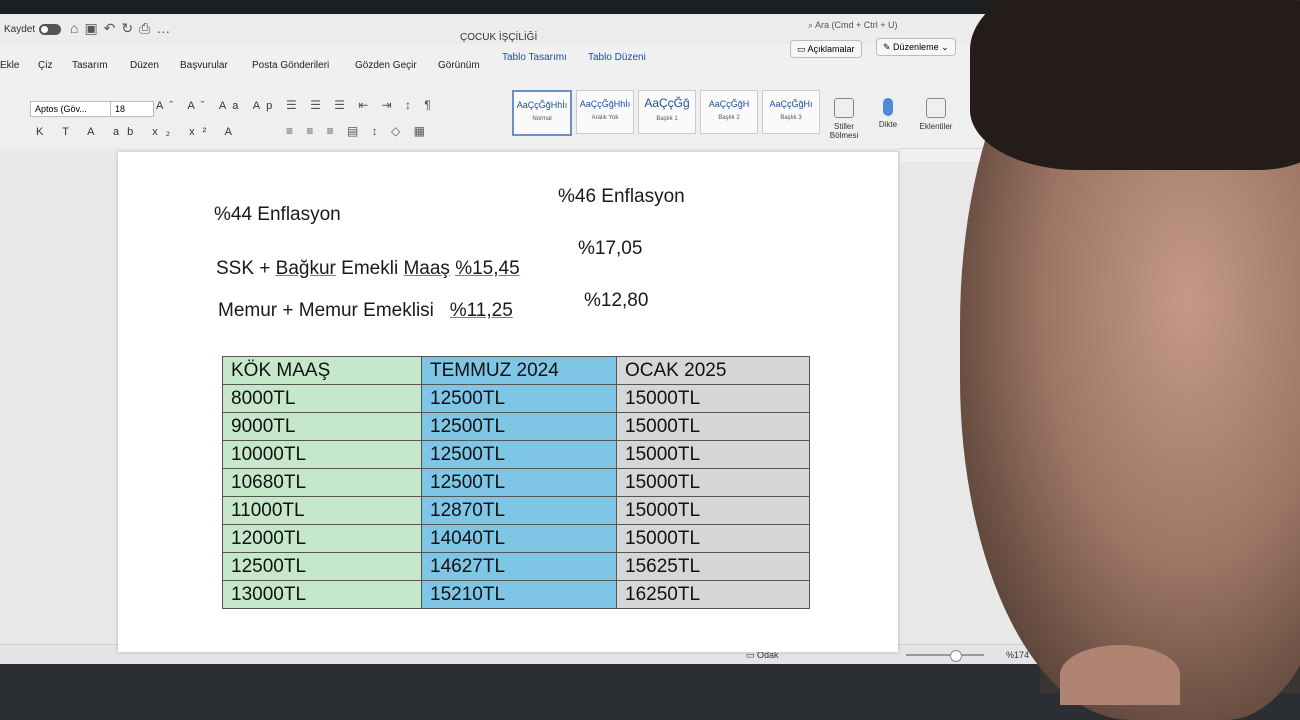 The width and height of the screenshot is (1300, 720). I want to click on maas-word: Maaş, so click(426, 268).